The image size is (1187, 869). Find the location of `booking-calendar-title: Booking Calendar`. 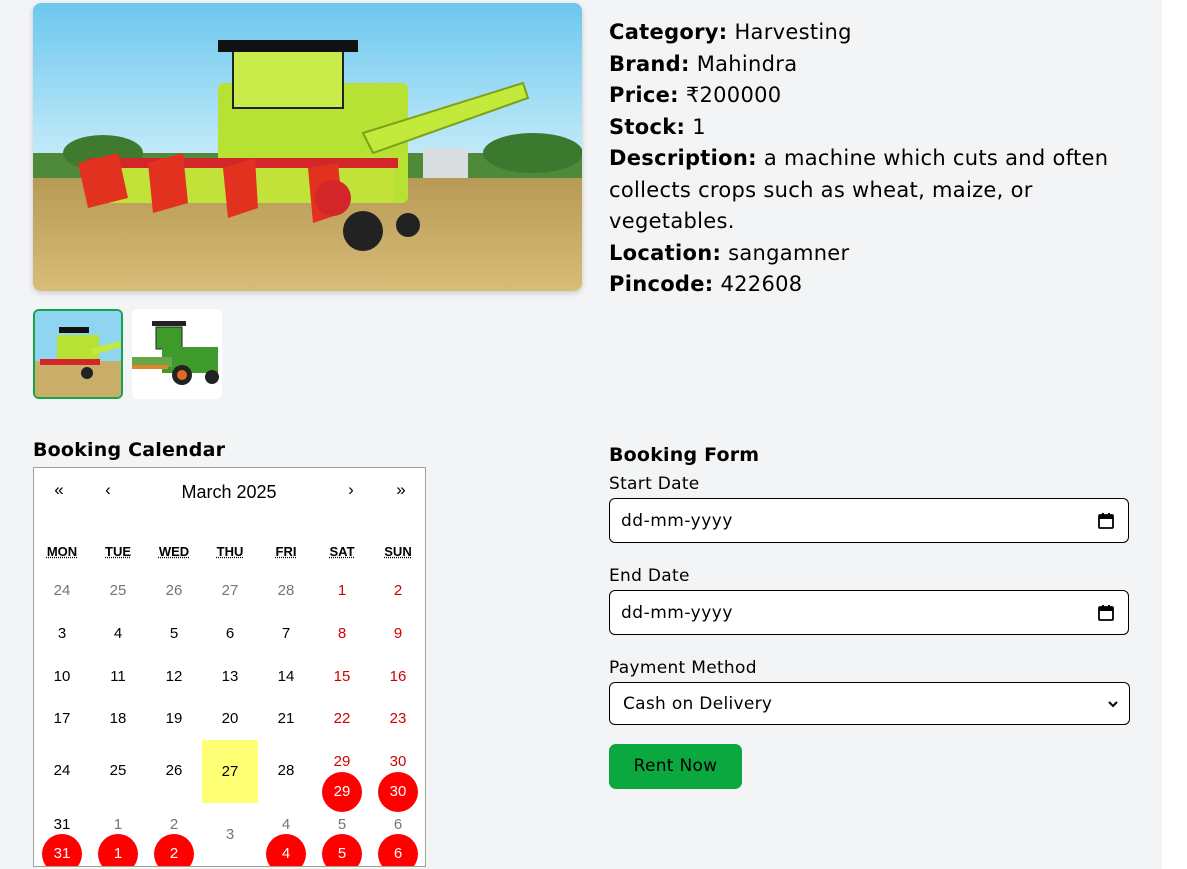

booking-calendar-title: Booking Calendar is located at coordinates (129, 450).